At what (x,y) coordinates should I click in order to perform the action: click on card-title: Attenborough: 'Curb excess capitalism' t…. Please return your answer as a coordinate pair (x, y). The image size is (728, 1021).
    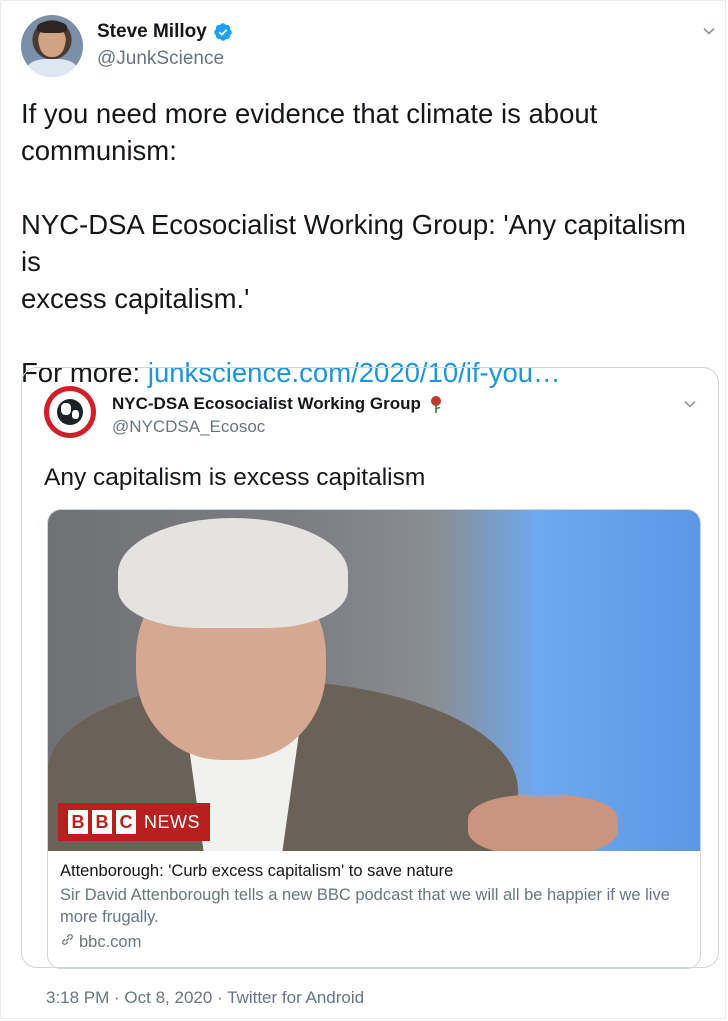
    Looking at the image, I should click on (375, 871).